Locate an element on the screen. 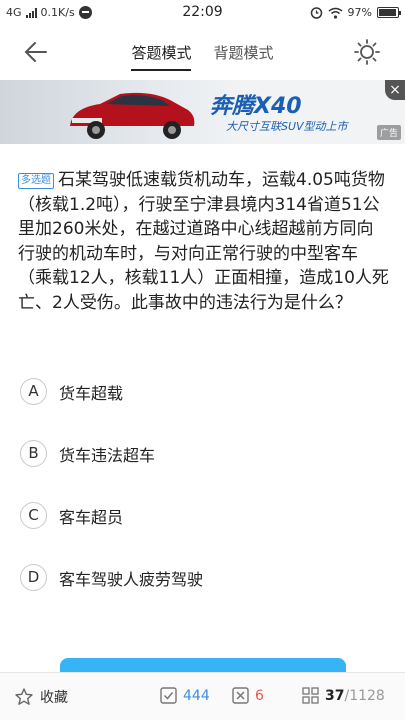 The height and width of the screenshot is (720, 405). current-question: 37 is located at coordinates (335, 695).